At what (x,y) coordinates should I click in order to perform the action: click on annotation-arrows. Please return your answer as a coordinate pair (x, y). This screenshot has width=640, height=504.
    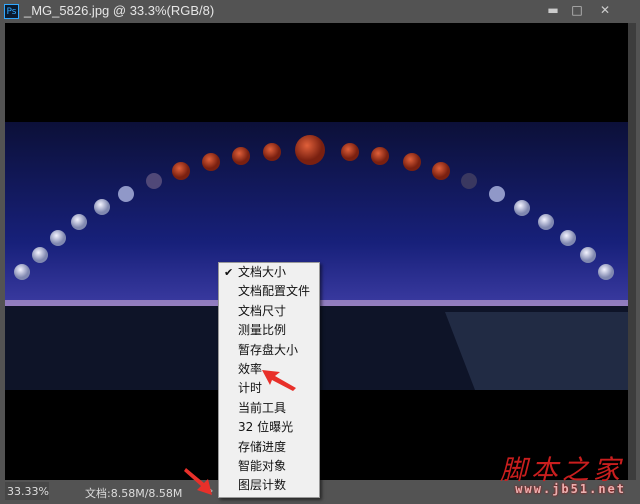
    Looking at the image, I should click on (240, 432).